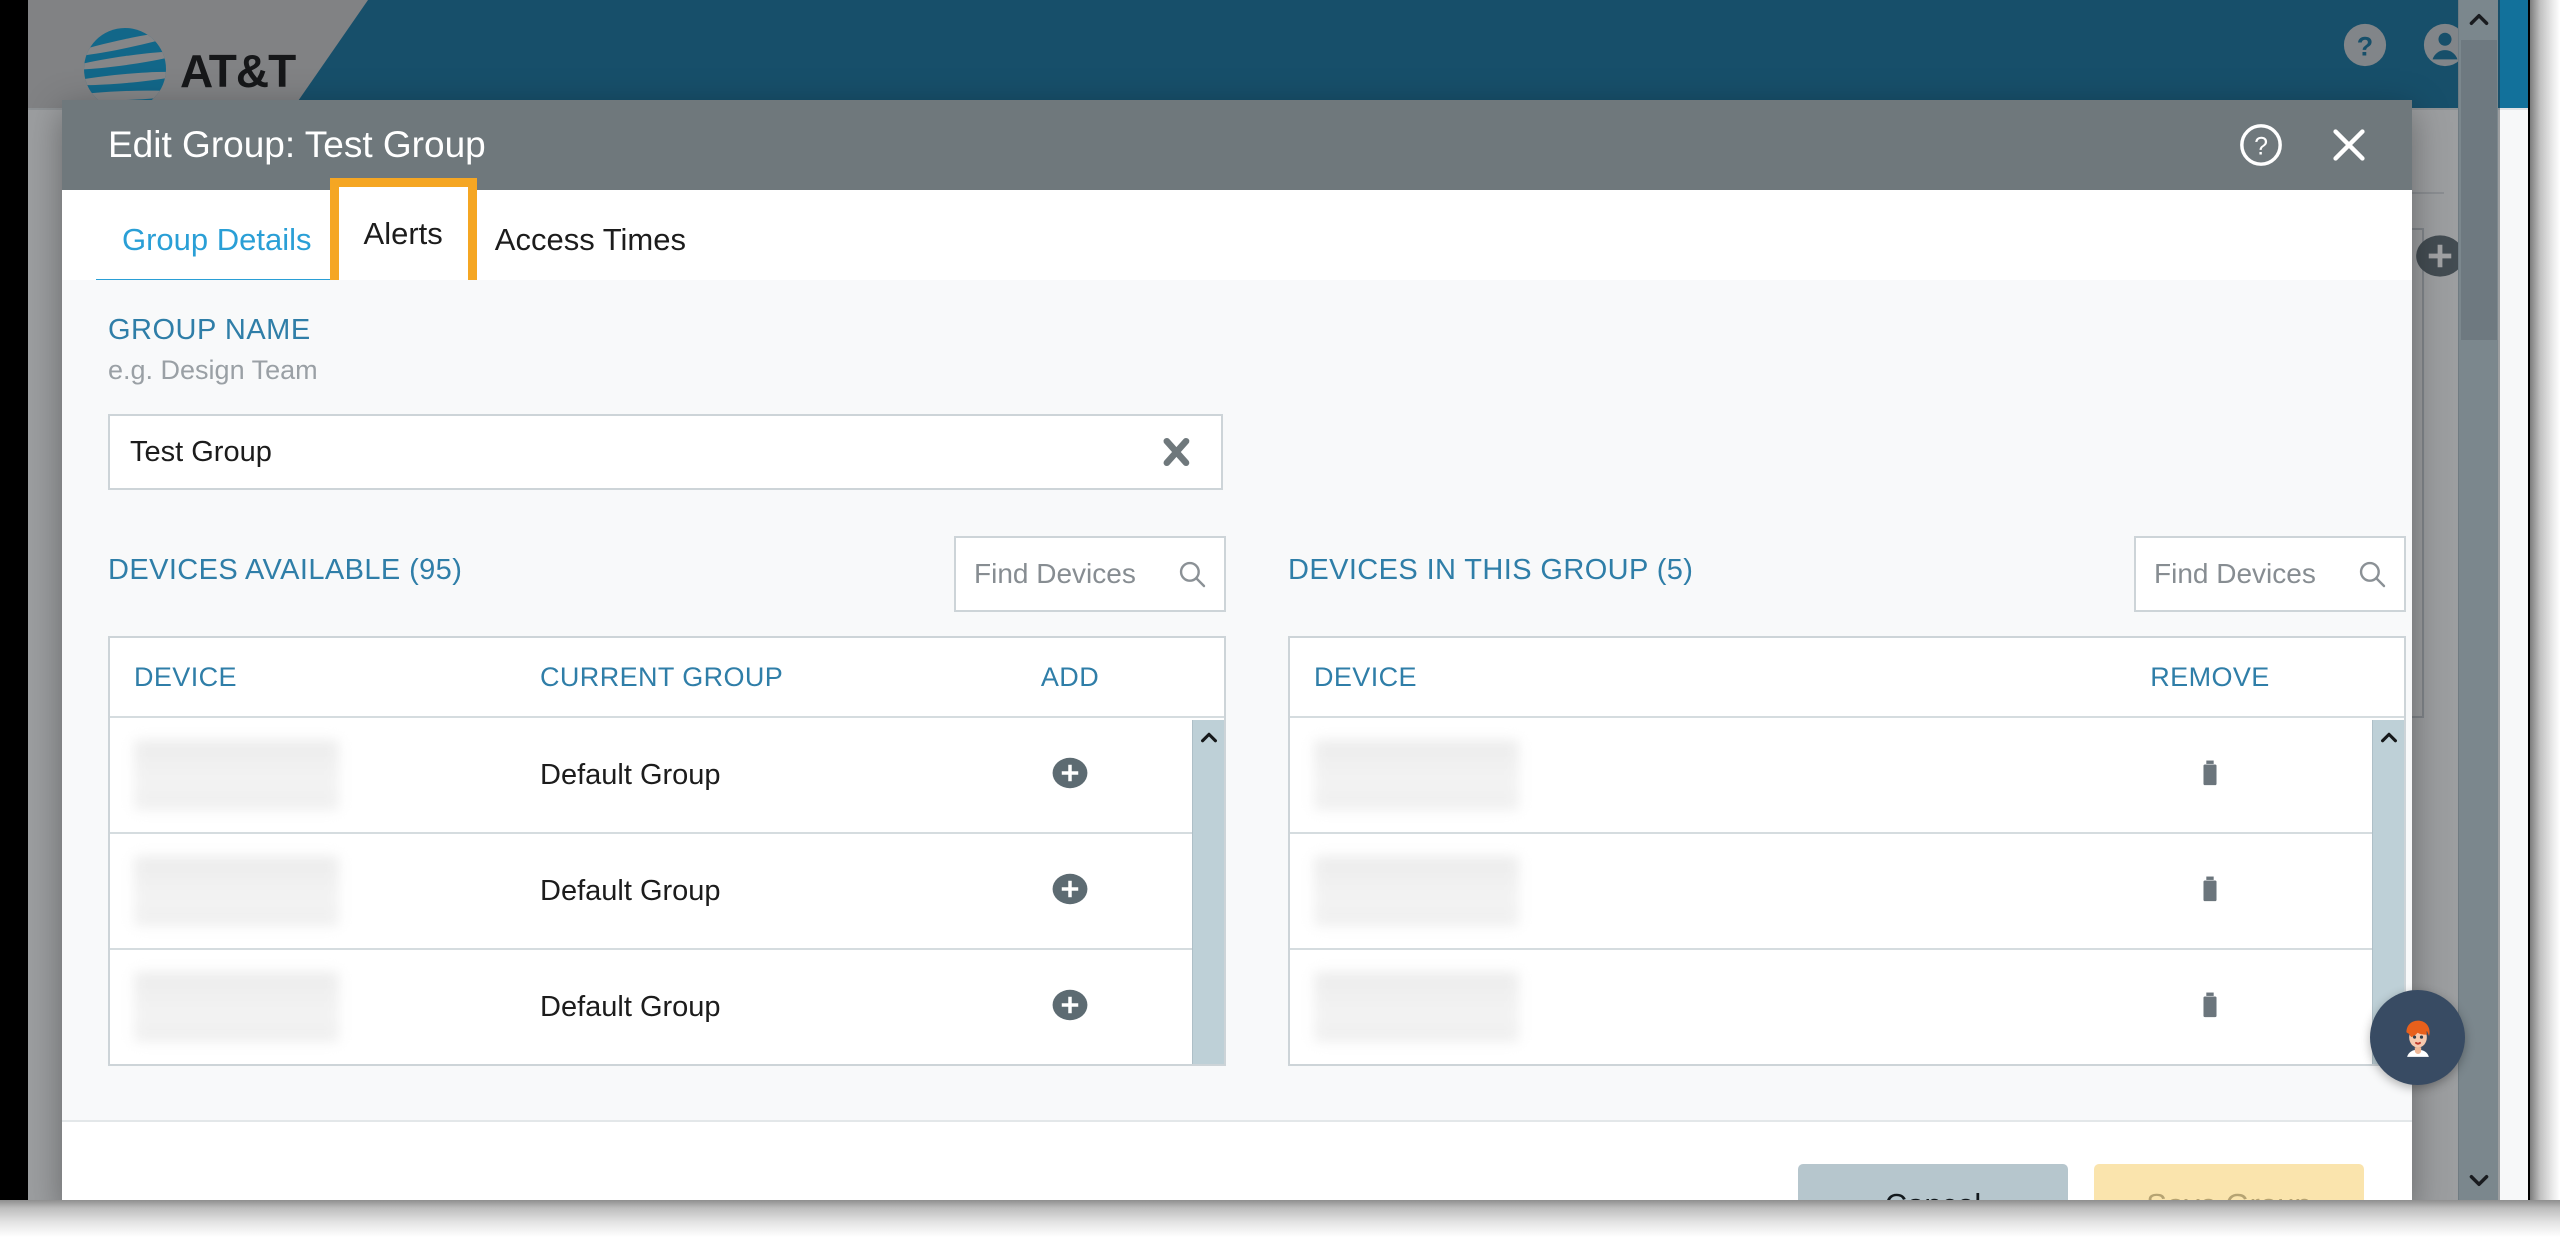 The image size is (2560, 1237). I want to click on footer-actions: Cancel Save Group, so click(2081, 1184).